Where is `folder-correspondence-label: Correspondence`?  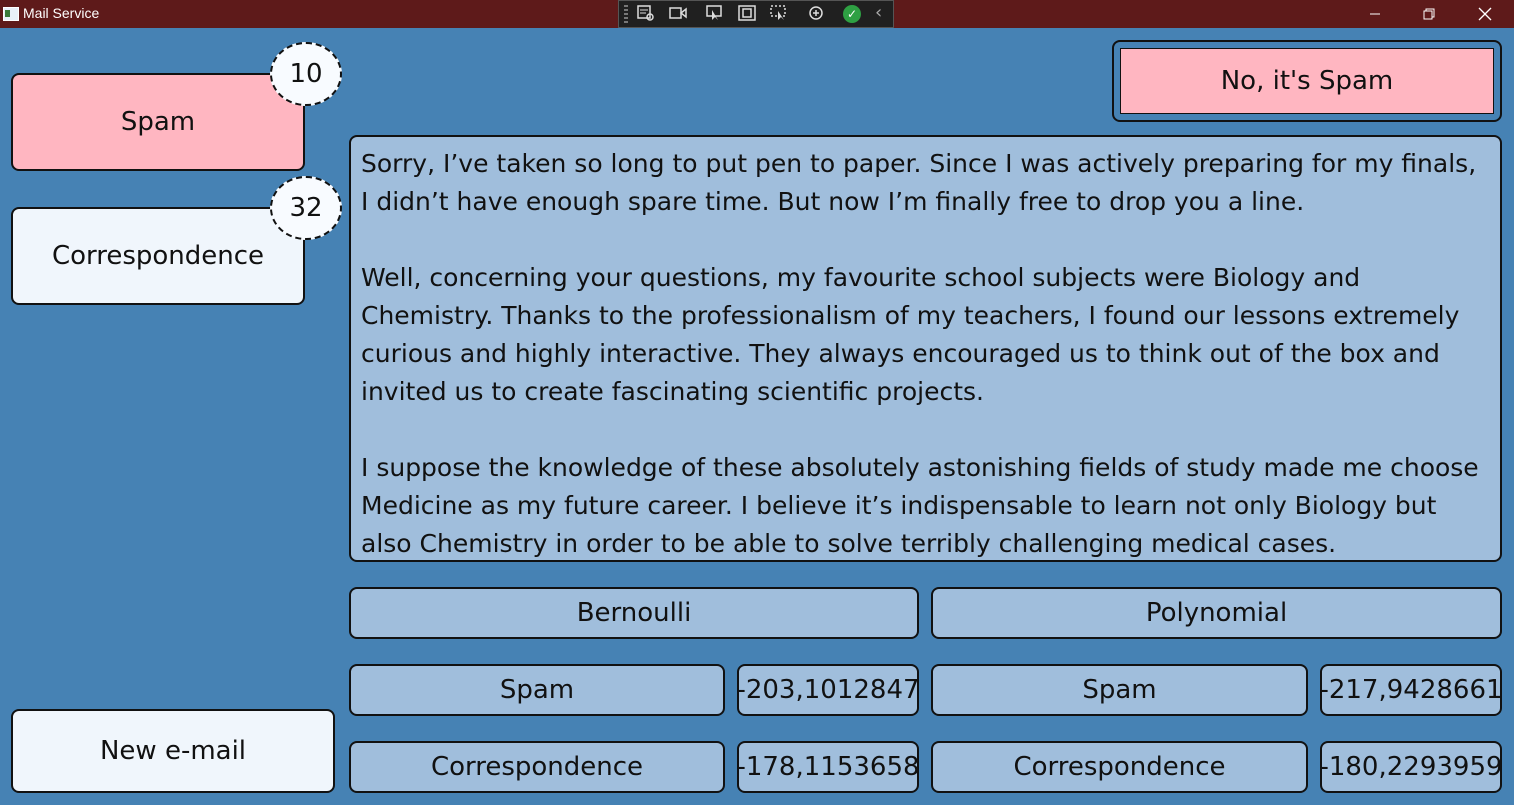 folder-correspondence-label: Correspondence is located at coordinates (158, 256).